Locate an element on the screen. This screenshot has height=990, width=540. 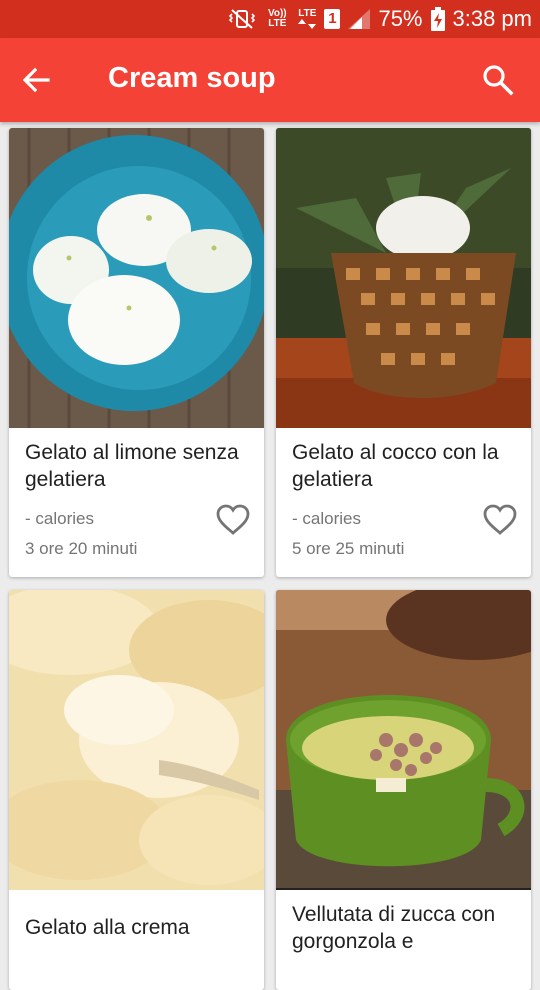
sim-slot-icon: 1 is located at coordinates (332, 19).